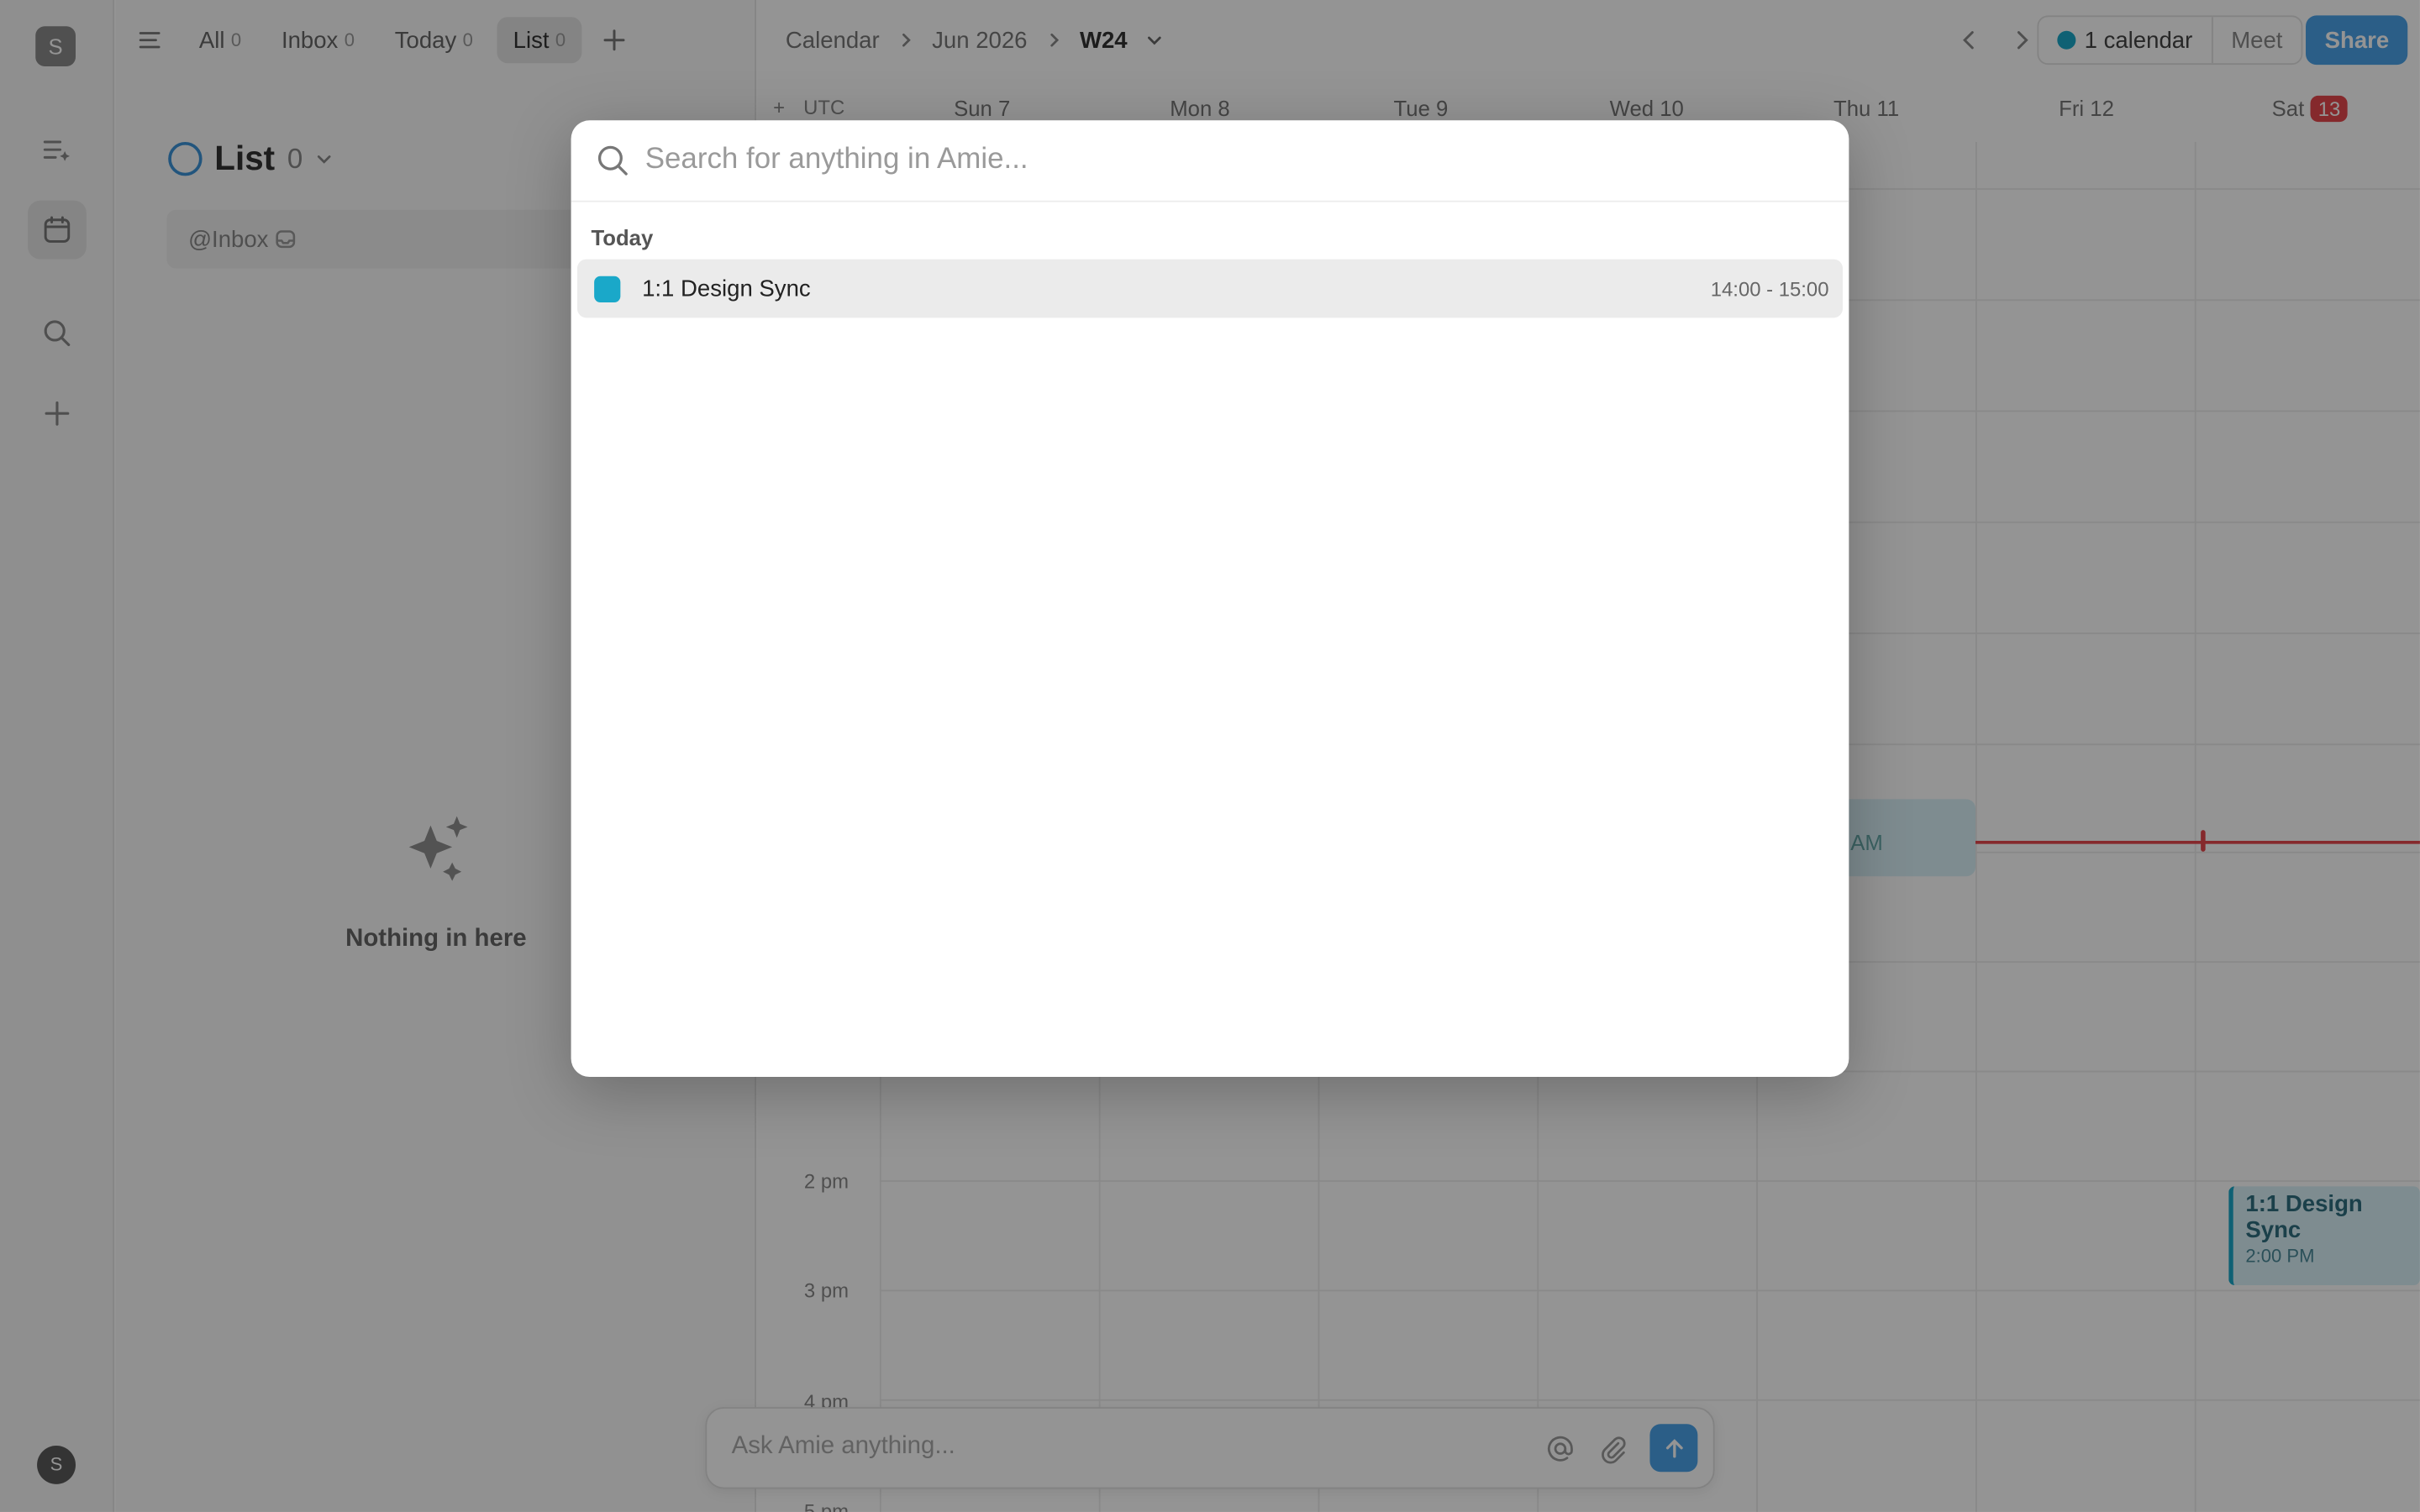 The width and height of the screenshot is (2420, 1512). I want to click on result-title: 1:1 Design Sync, so click(726, 288).